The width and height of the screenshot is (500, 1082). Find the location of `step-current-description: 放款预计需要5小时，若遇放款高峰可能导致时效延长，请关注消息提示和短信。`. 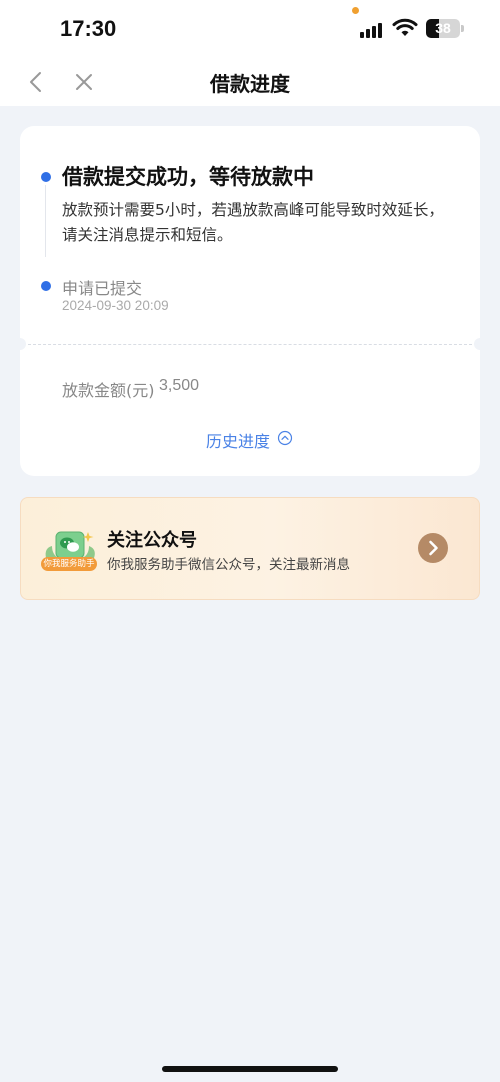

step-current-description: 放款预计需要5小时，若遇放款高峰可能导致时效延长，请关注消息提示和短信。 is located at coordinates (253, 222).